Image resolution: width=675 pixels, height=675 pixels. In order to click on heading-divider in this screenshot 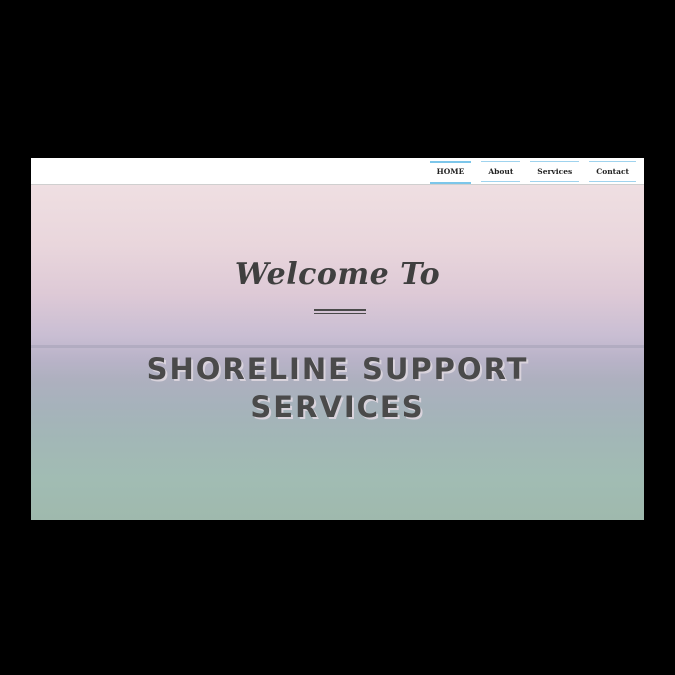, I will do `click(340, 311)`.